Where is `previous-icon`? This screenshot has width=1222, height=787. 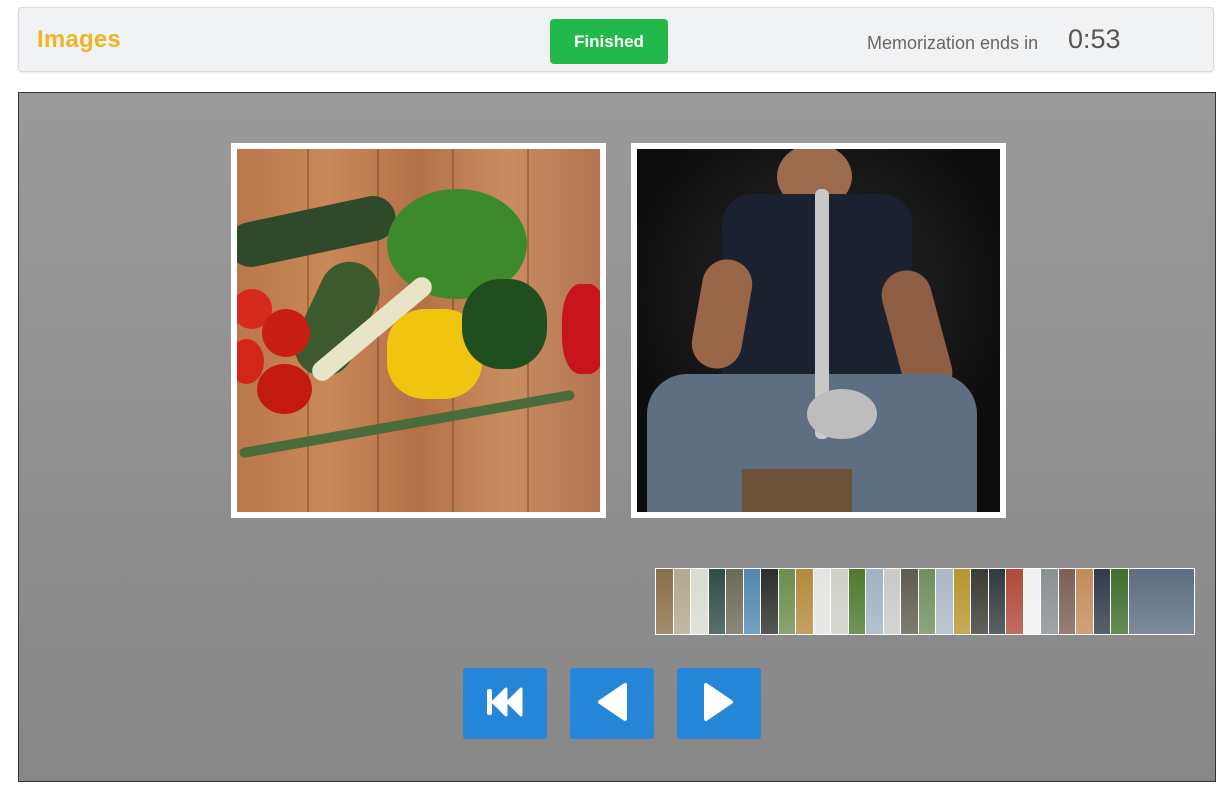 previous-icon is located at coordinates (612, 703).